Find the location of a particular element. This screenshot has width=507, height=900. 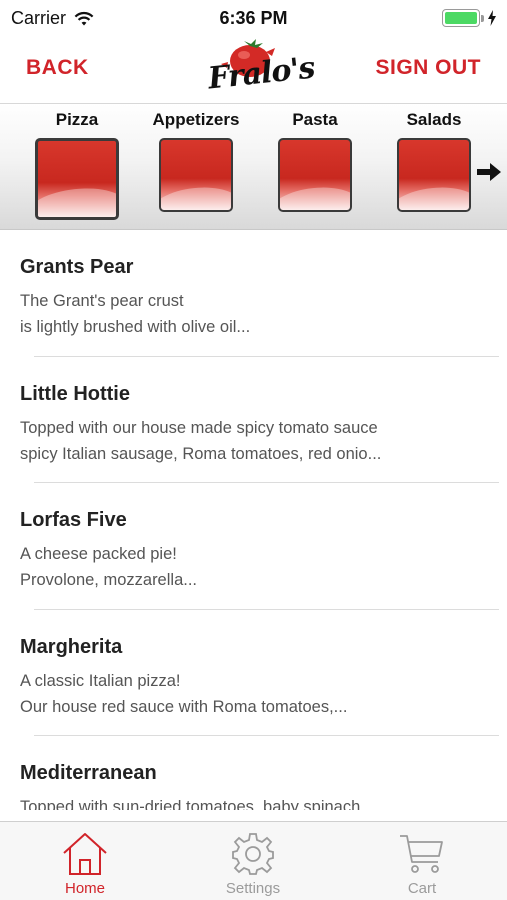

fralos-logo: Fralo's is located at coordinates (258, 69).